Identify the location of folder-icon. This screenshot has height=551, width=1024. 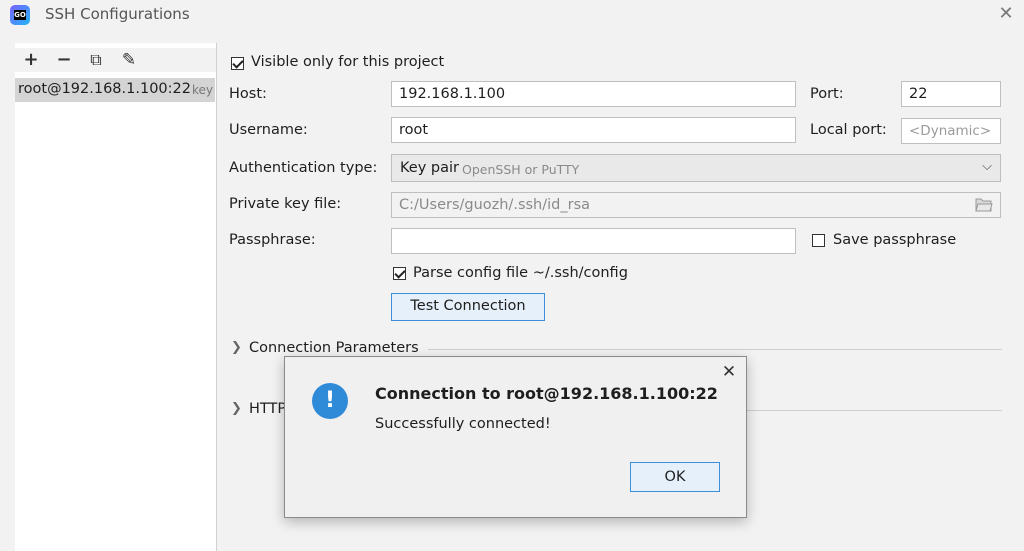
(984, 204).